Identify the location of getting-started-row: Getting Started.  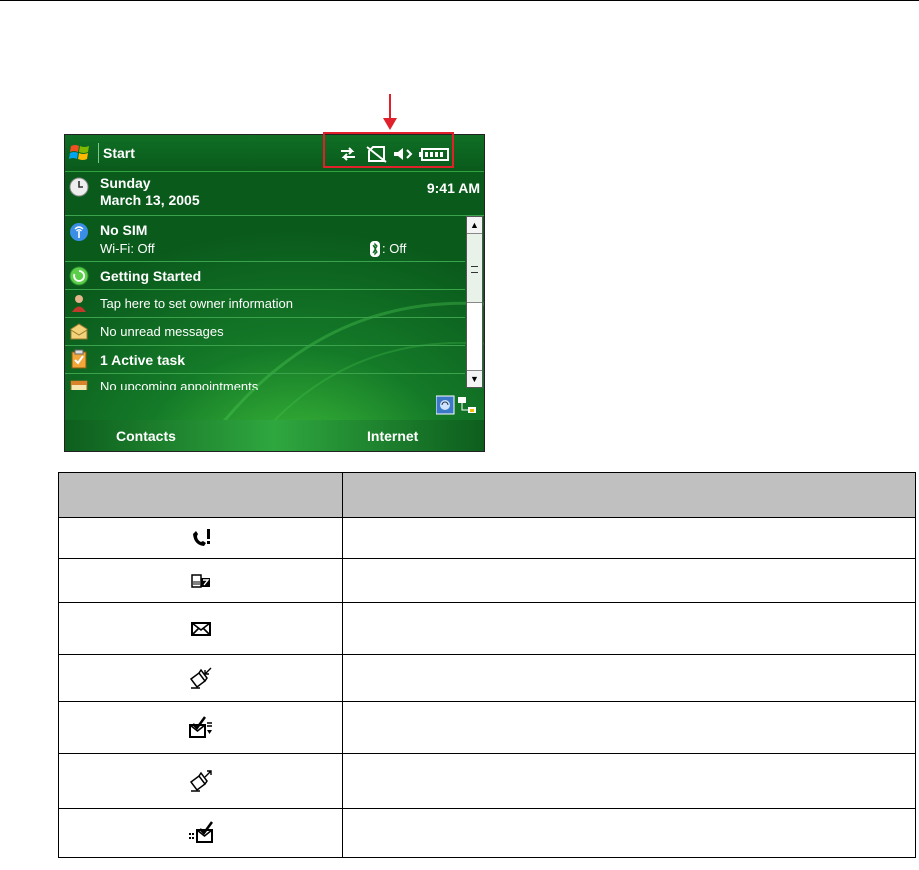
(265, 276).